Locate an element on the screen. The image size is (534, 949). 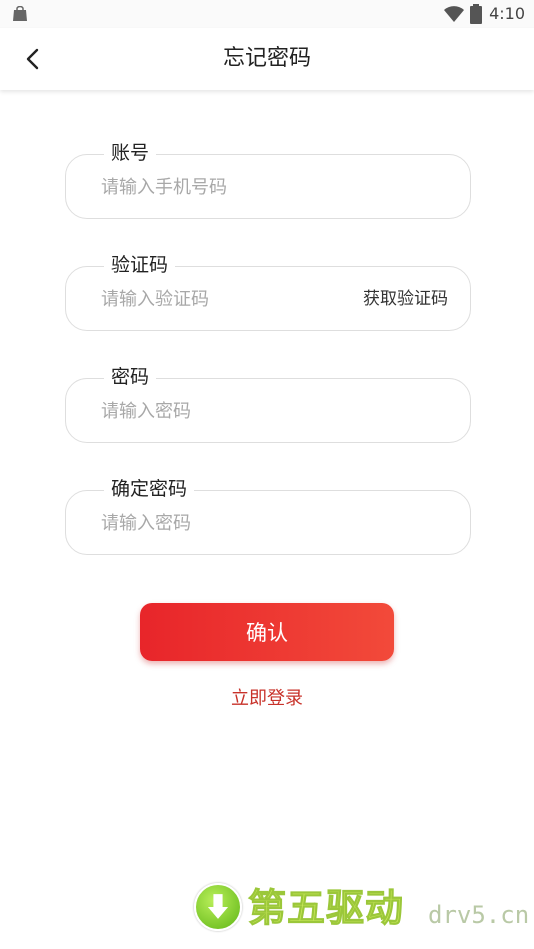
status-bar: 4:10 is located at coordinates (267, 14).